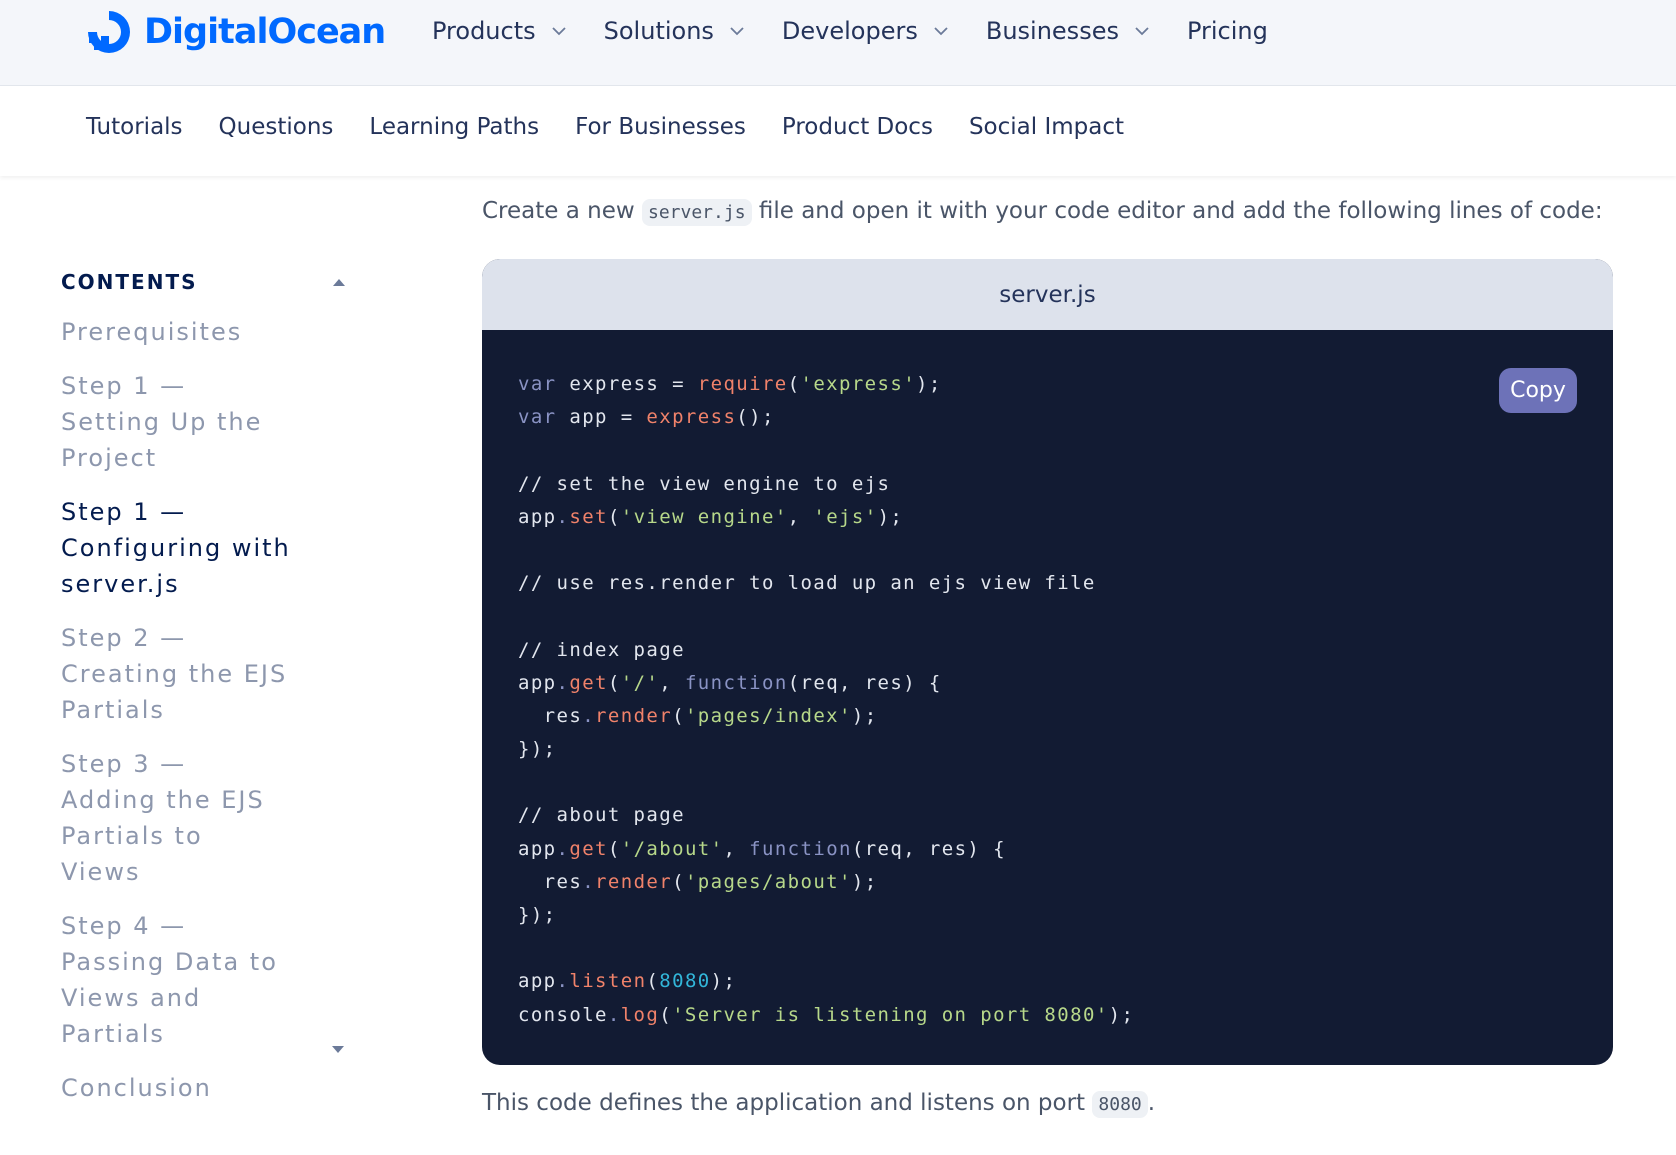 The width and height of the screenshot is (1676, 1155). I want to click on code-line: app.get('/about', function(req, res) {, so click(1047, 849).